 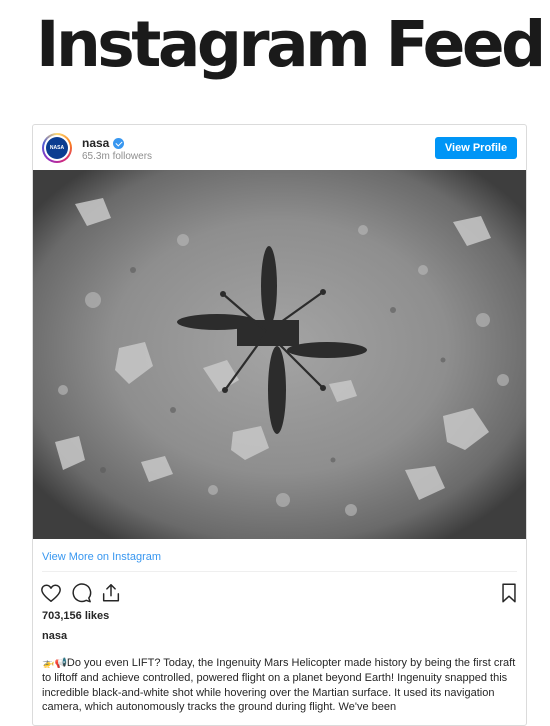 I want to click on divider, so click(x=279, y=571).